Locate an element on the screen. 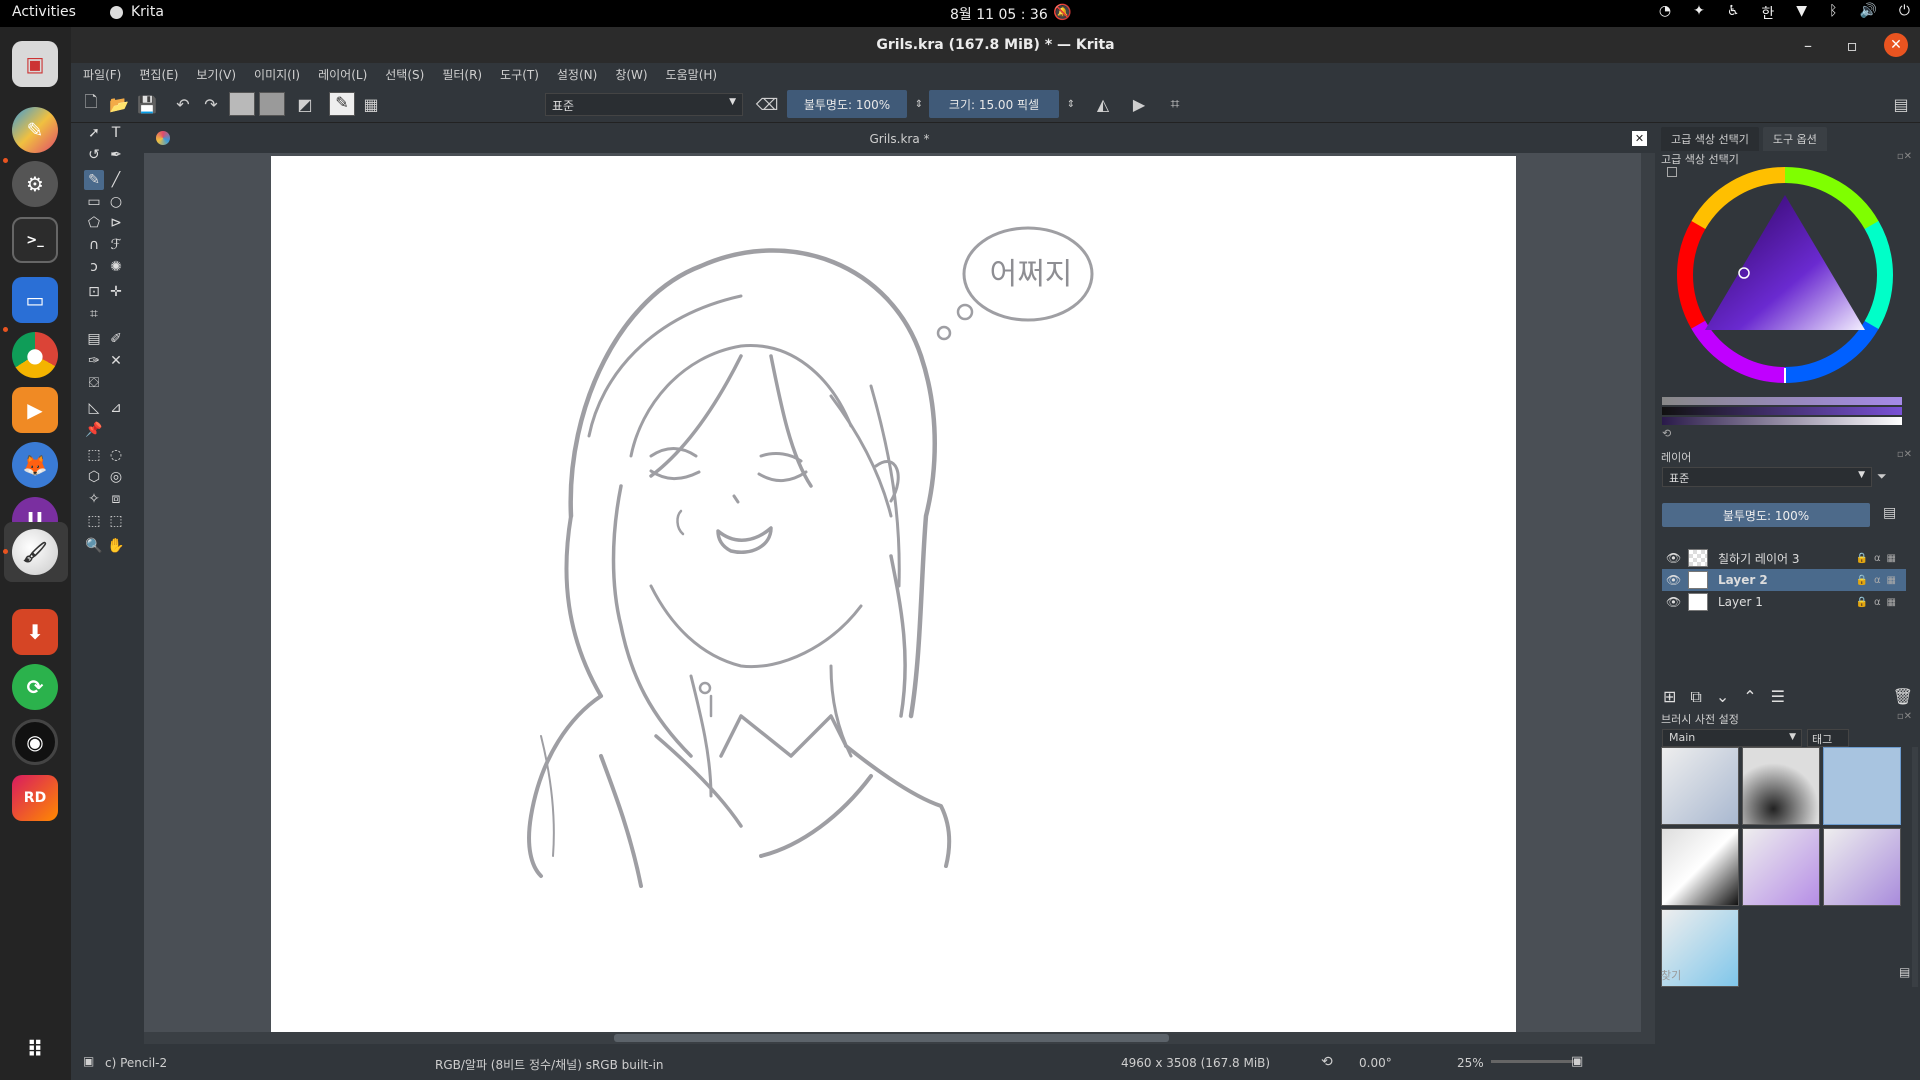 The width and height of the screenshot is (1920, 1080). bluetooth-icon: ᛒ is located at coordinates (1833, 13).